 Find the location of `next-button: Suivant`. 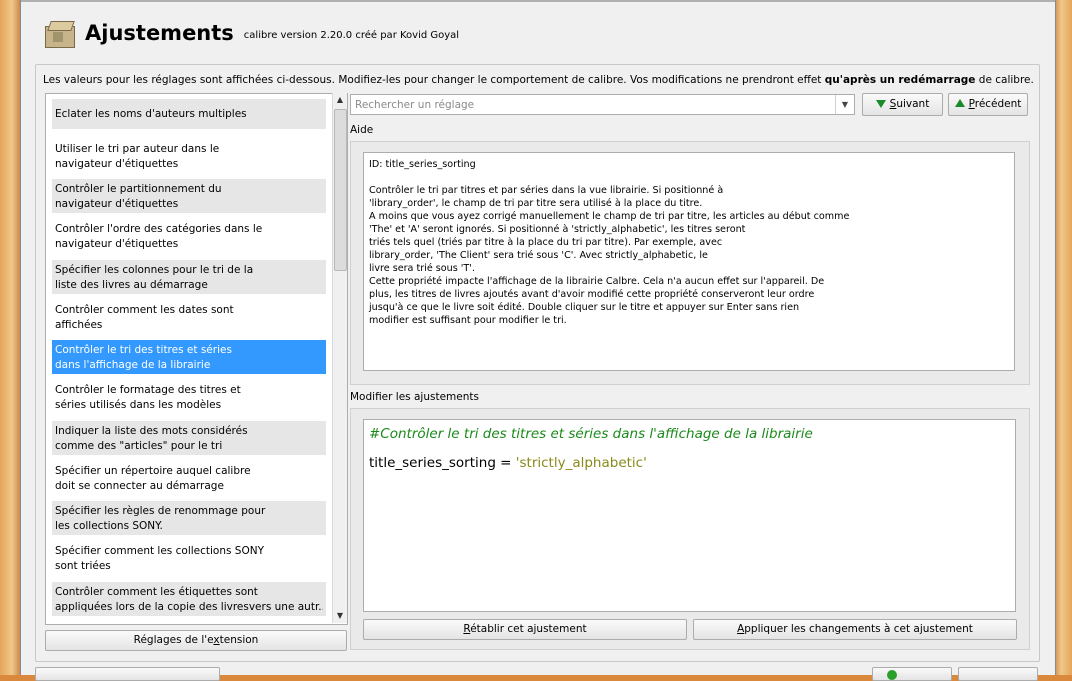

next-button: Suivant is located at coordinates (902, 104).